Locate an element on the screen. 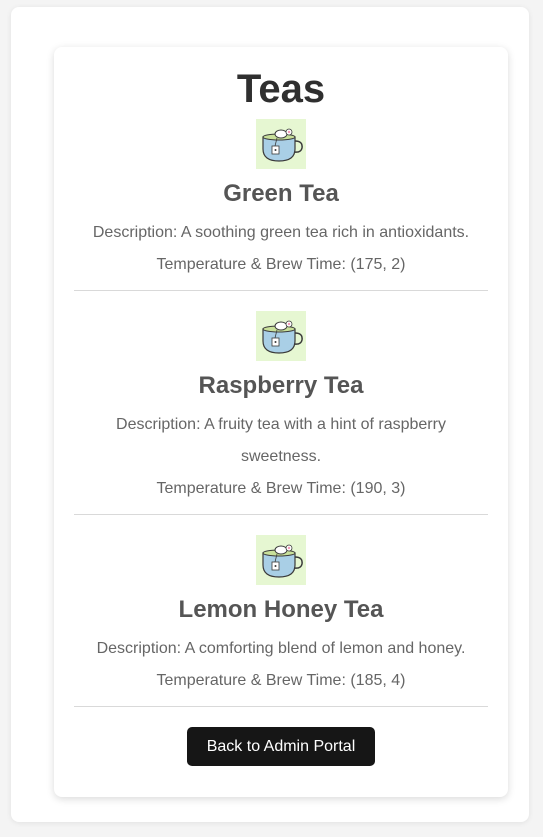  back-to-admin-portal-button: Back to Admin Portal is located at coordinates (281, 746).